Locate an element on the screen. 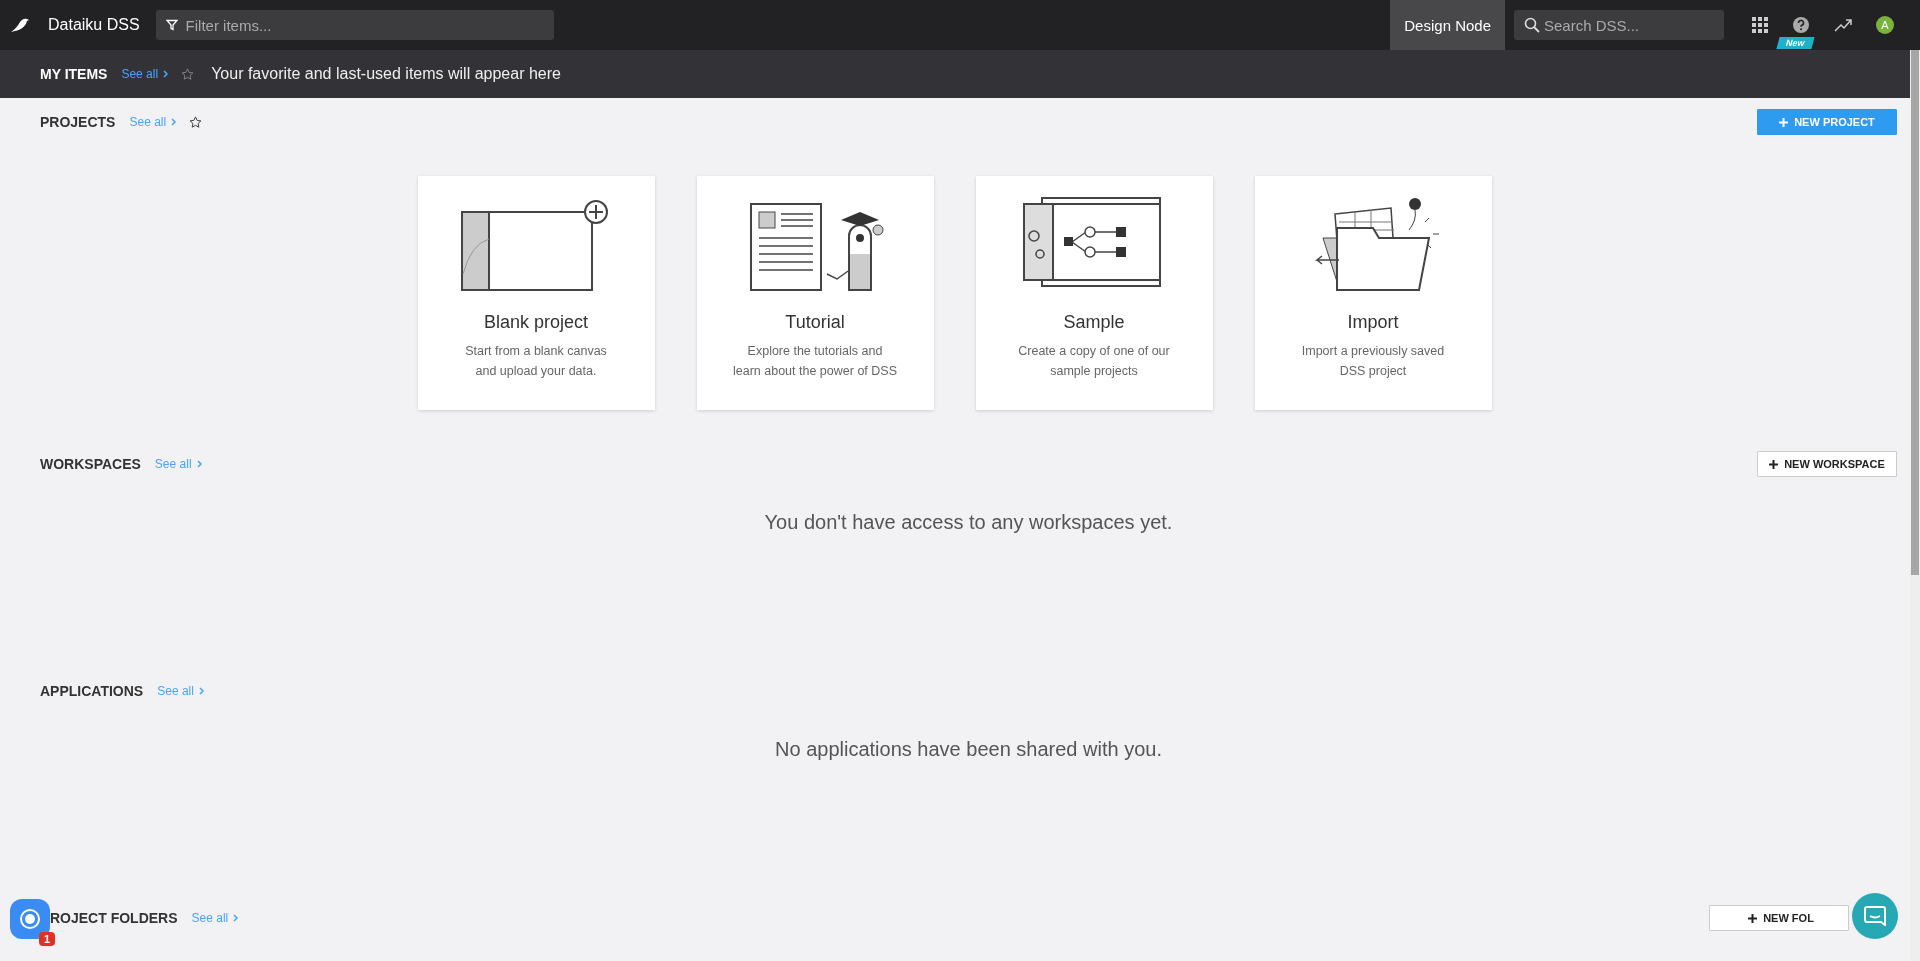 This screenshot has width=1920, height=961. card-description: Import a previously saved DSS project is located at coordinates (1373, 361).